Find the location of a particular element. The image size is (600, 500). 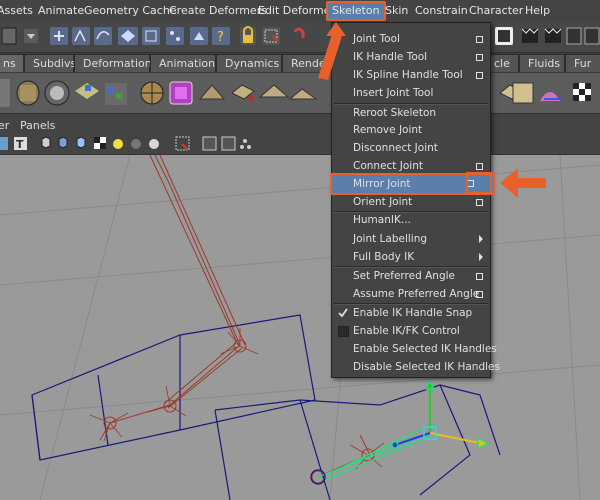

left-arrow-icon is located at coordinates (523, 183).